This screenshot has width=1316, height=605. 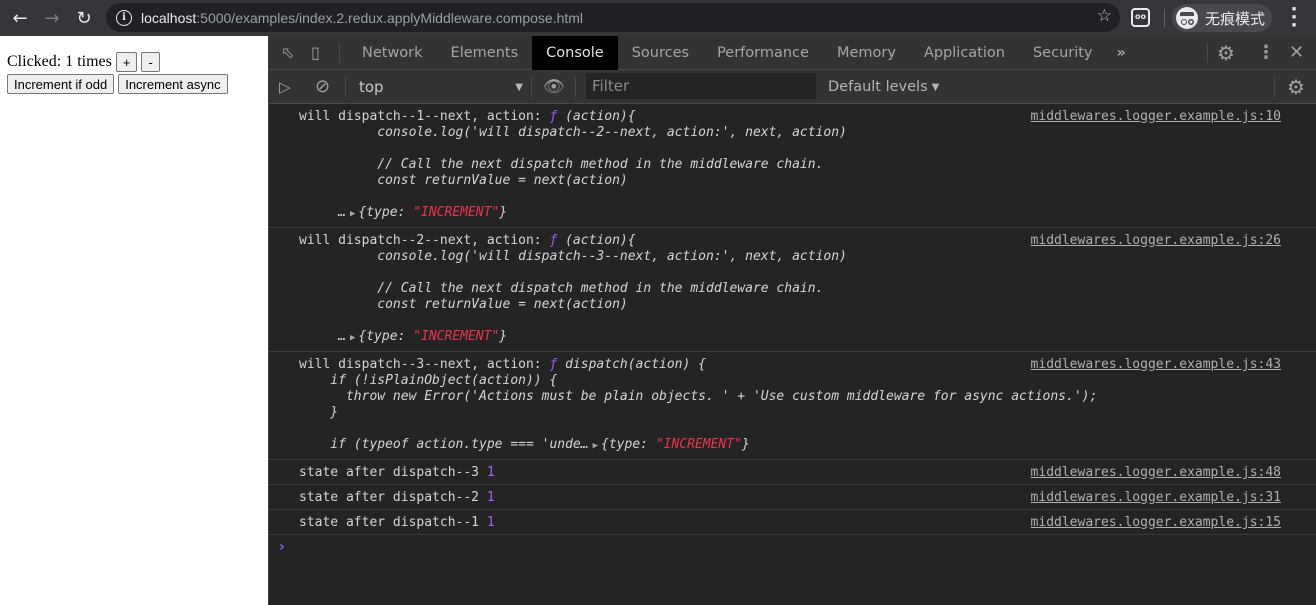 I want to click on message-line: if (!isPlainObject(action)) {, so click(x=787, y=381).